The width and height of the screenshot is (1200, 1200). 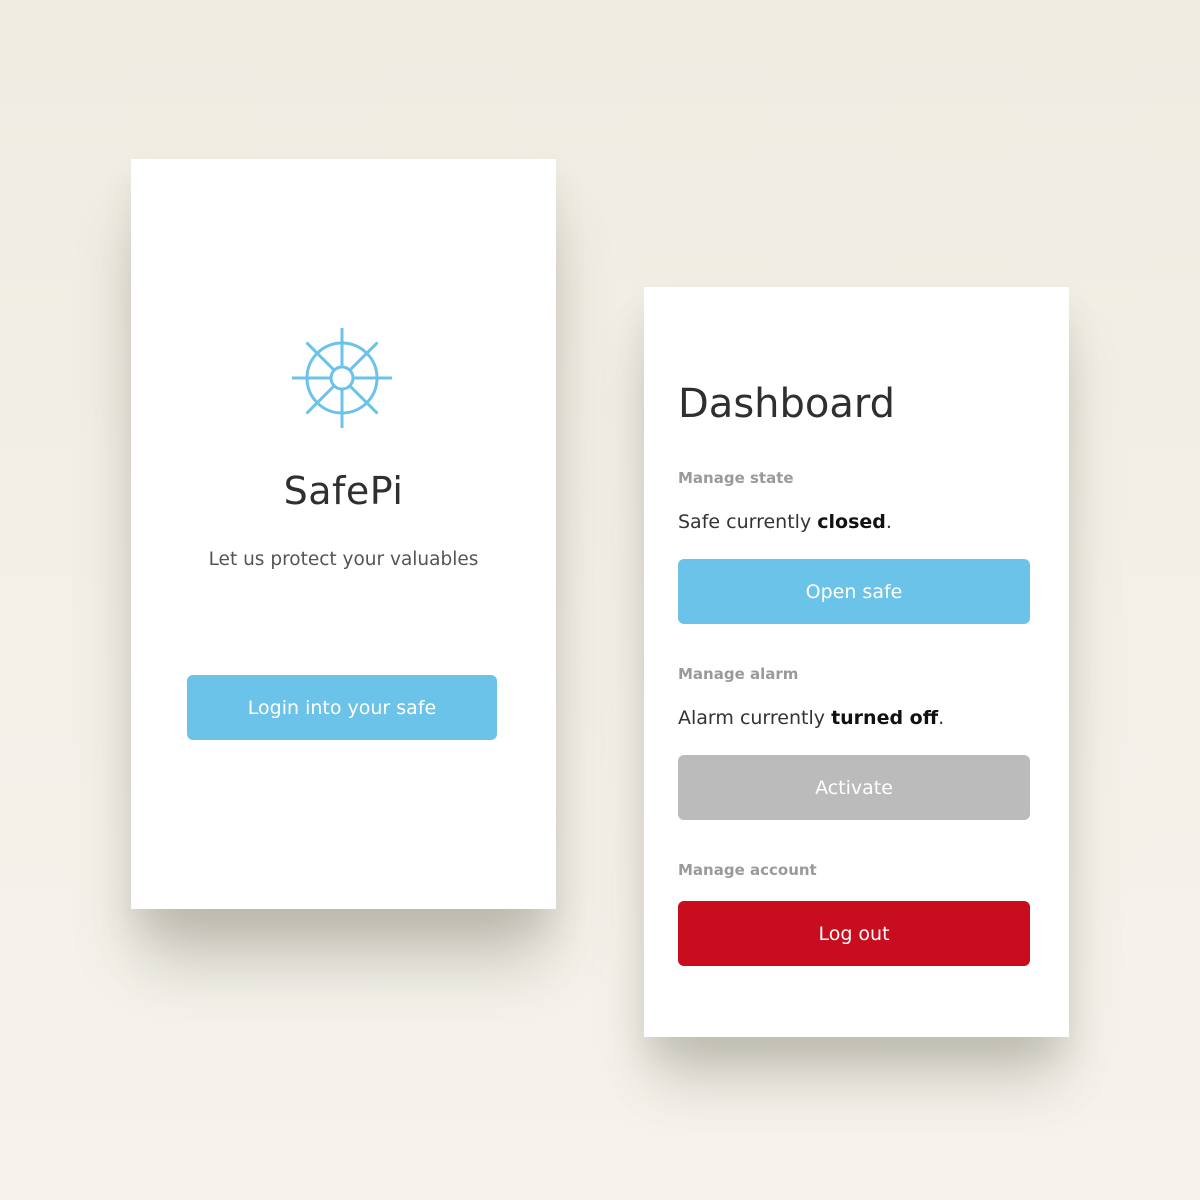 What do you see at coordinates (854, 787) in the screenshot?
I see `activate-alarm-button: Activate` at bounding box center [854, 787].